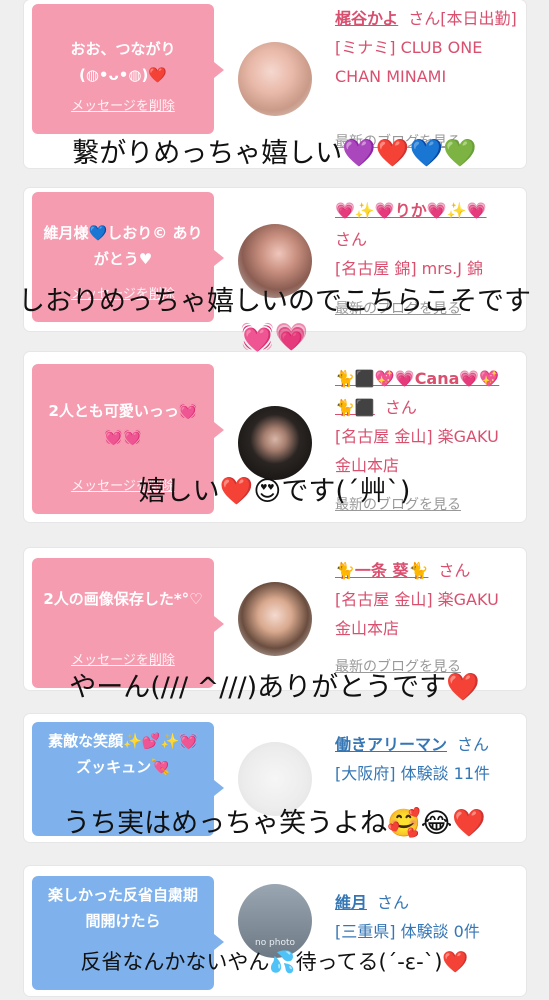 The image size is (549, 1000). Describe the element at coordinates (123, 107) in the screenshot. I see `delete-message-link: メッセージを削除` at that location.